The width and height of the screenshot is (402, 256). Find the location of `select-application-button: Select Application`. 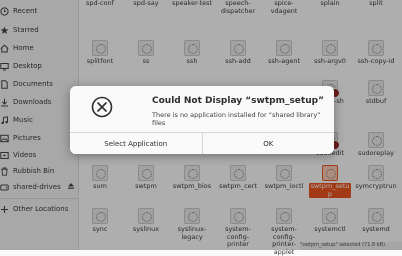

select-application-button: Select Application is located at coordinates (136, 143).